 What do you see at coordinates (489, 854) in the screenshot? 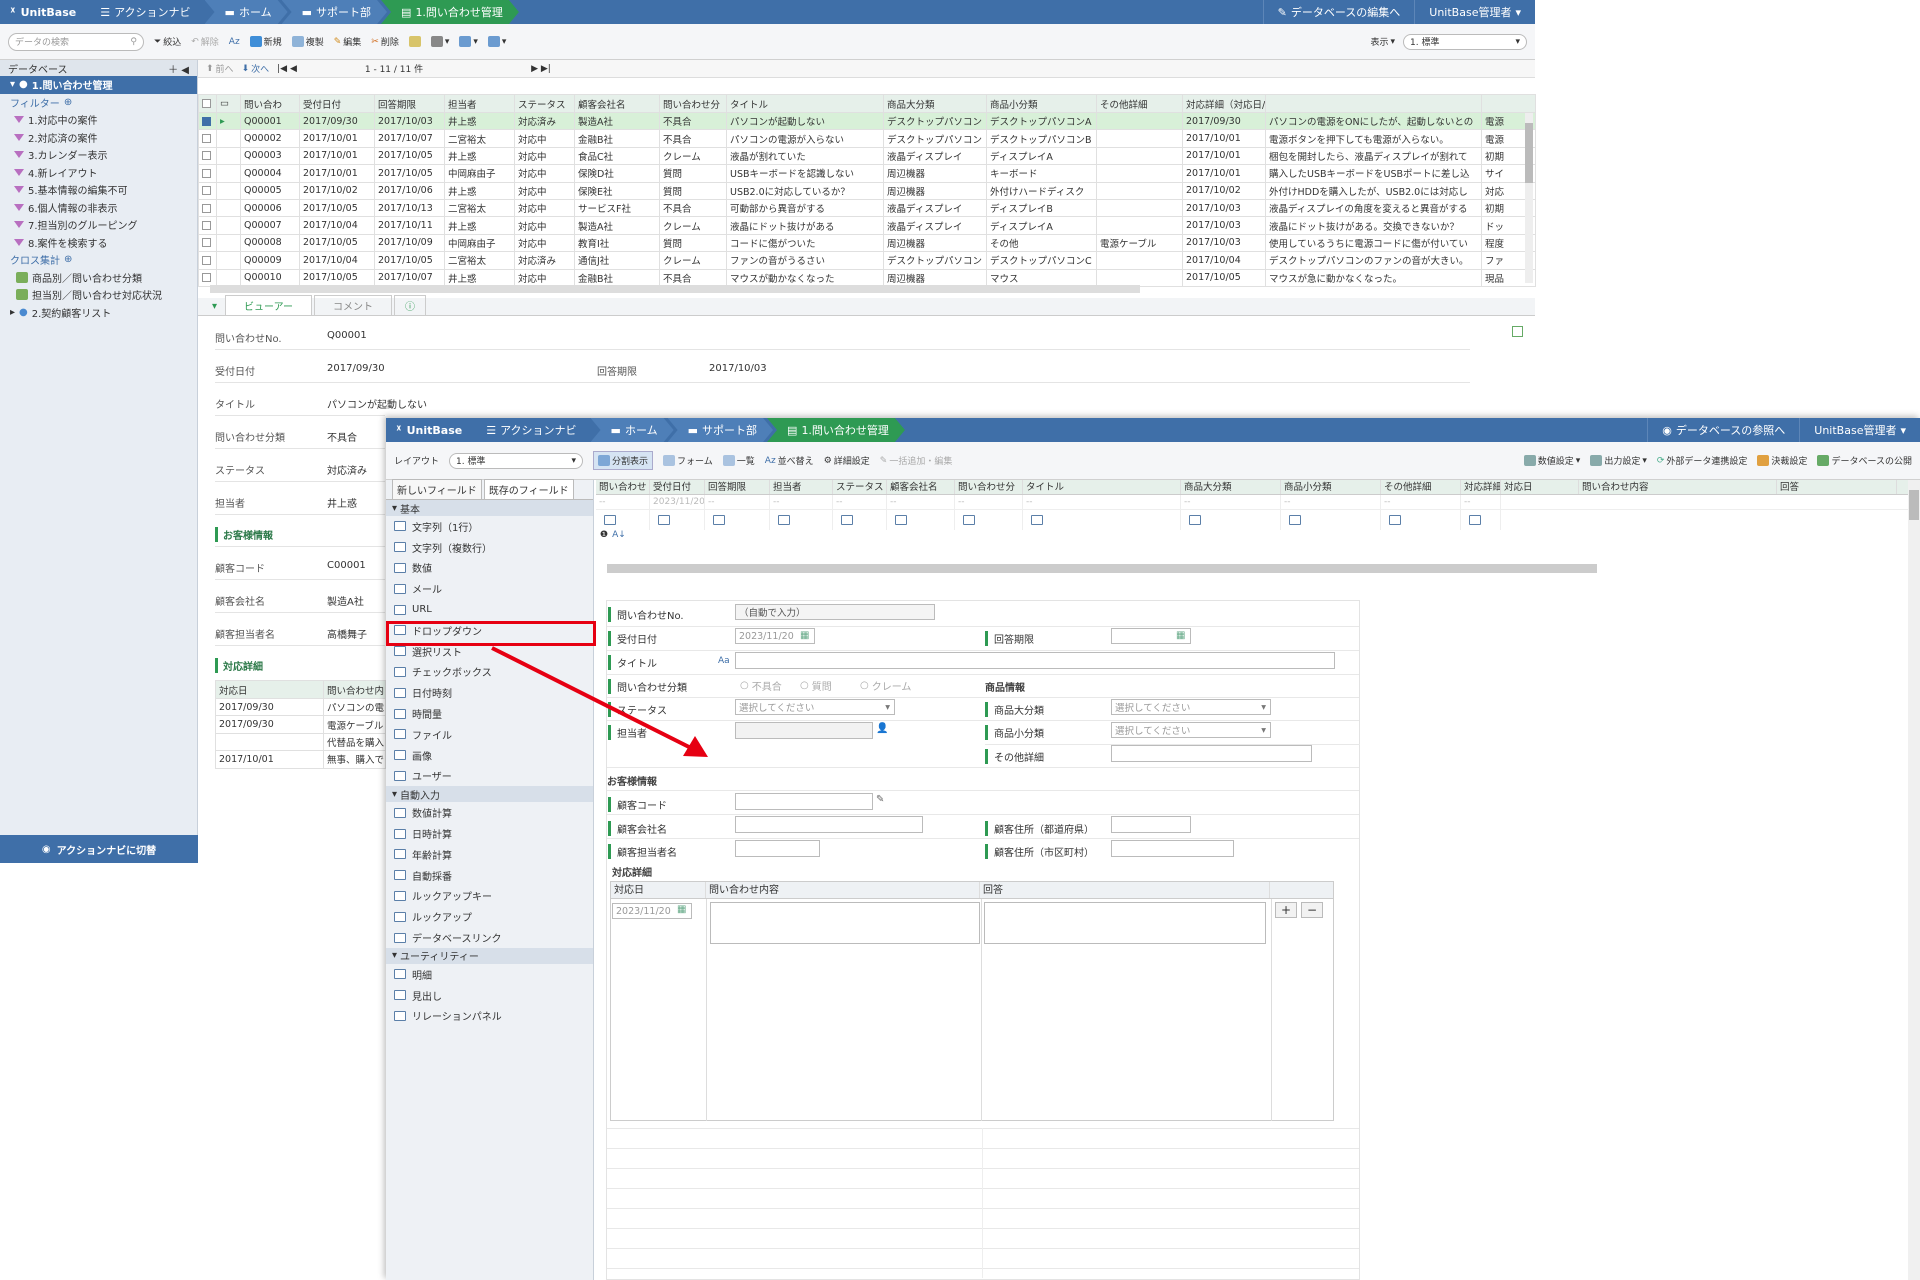
I see `palette-item: 年齢計算` at bounding box center [489, 854].